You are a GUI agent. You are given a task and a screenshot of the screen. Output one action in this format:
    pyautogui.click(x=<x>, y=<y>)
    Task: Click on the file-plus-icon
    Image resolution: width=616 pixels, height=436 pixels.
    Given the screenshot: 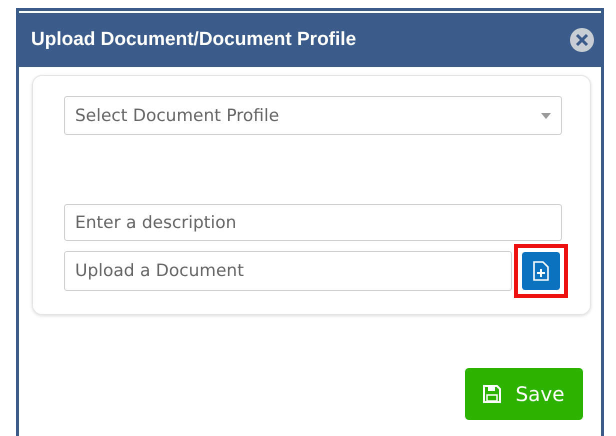 What is the action you would take?
    pyautogui.click(x=541, y=271)
    